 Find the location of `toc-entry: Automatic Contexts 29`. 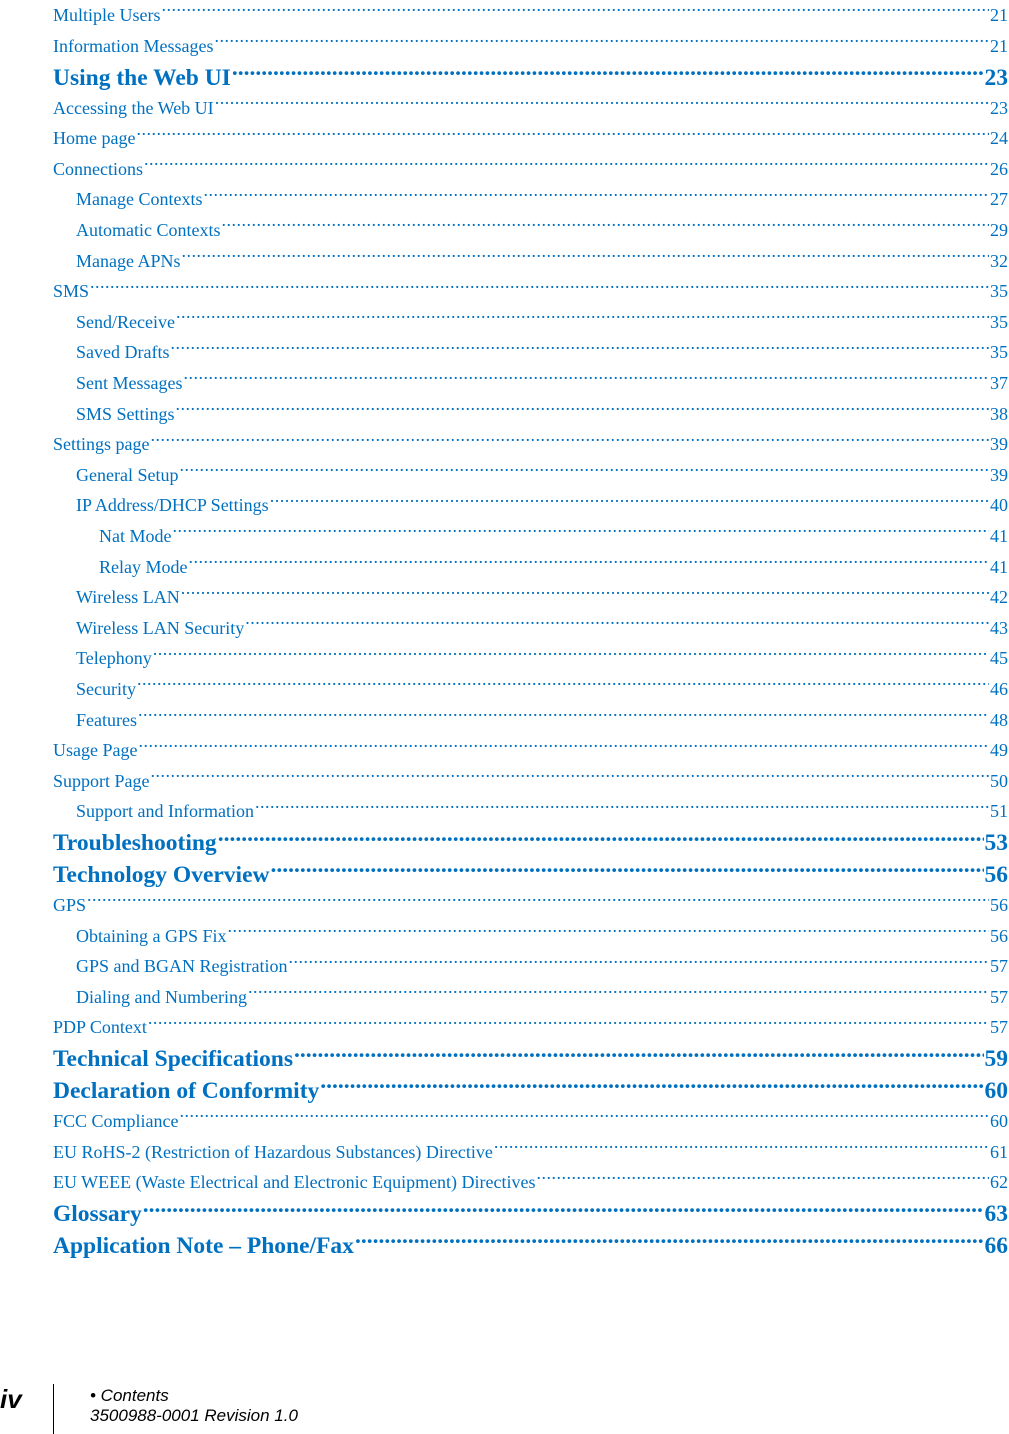

toc-entry: Automatic Contexts 29 is located at coordinates (530, 230).